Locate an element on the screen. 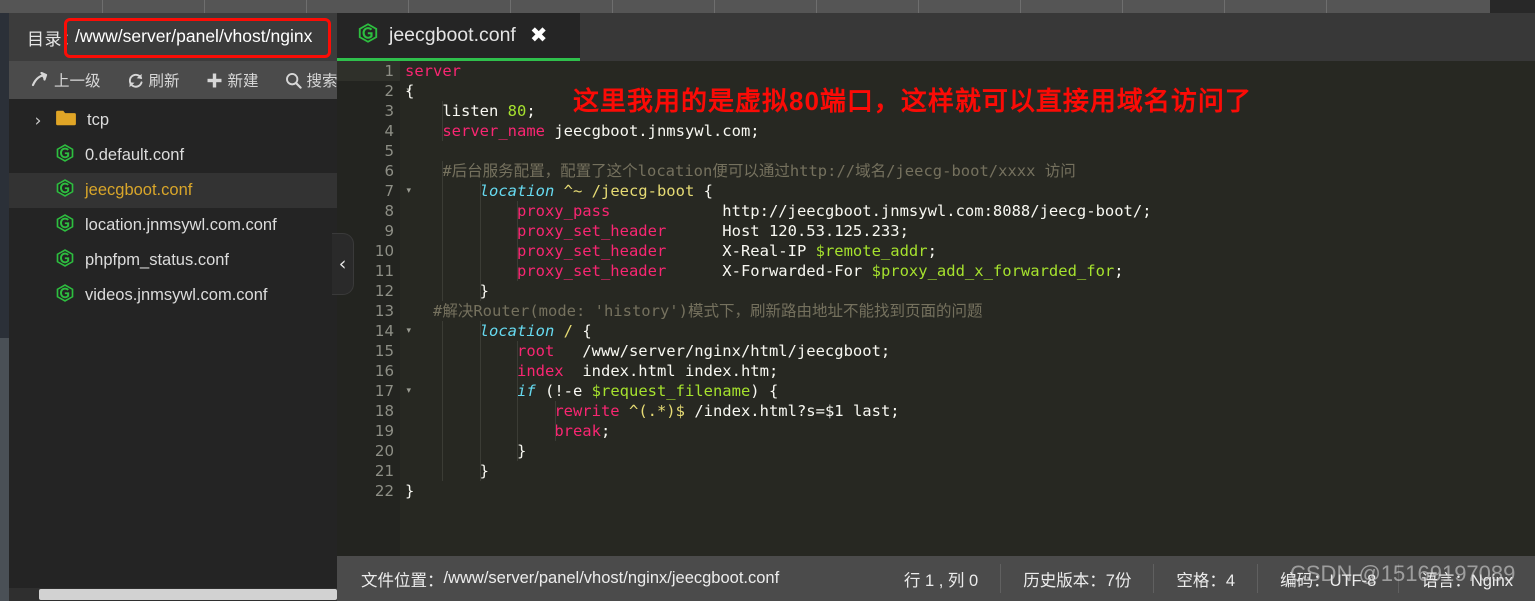  code-token: Host 120.53.125.233; is located at coordinates (787, 231).